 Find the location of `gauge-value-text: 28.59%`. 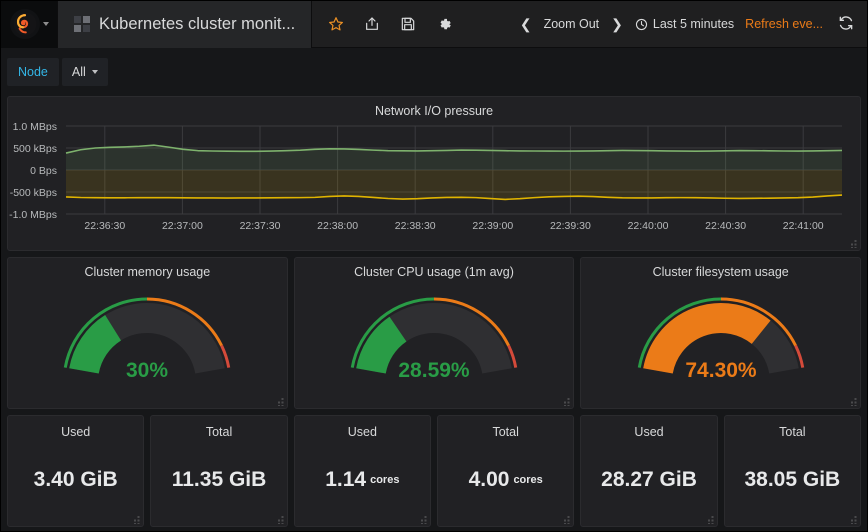

gauge-value-text: 28.59% is located at coordinates (434, 370).